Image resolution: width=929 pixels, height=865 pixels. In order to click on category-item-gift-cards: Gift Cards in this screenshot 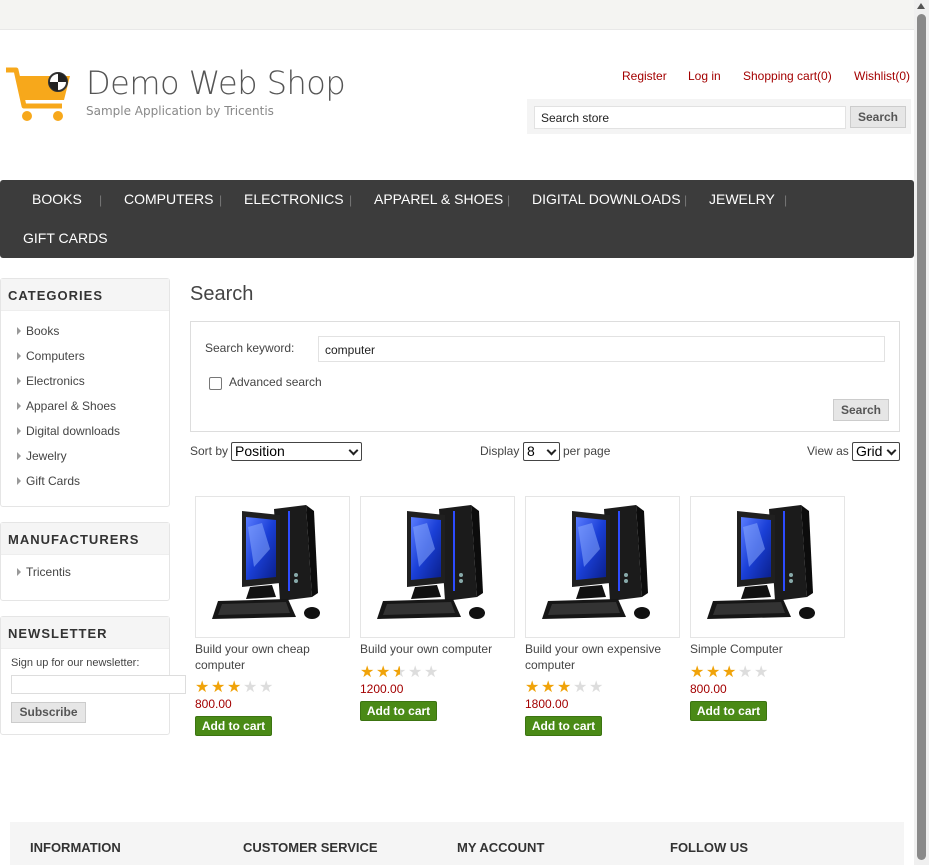, I will do `click(85, 481)`.